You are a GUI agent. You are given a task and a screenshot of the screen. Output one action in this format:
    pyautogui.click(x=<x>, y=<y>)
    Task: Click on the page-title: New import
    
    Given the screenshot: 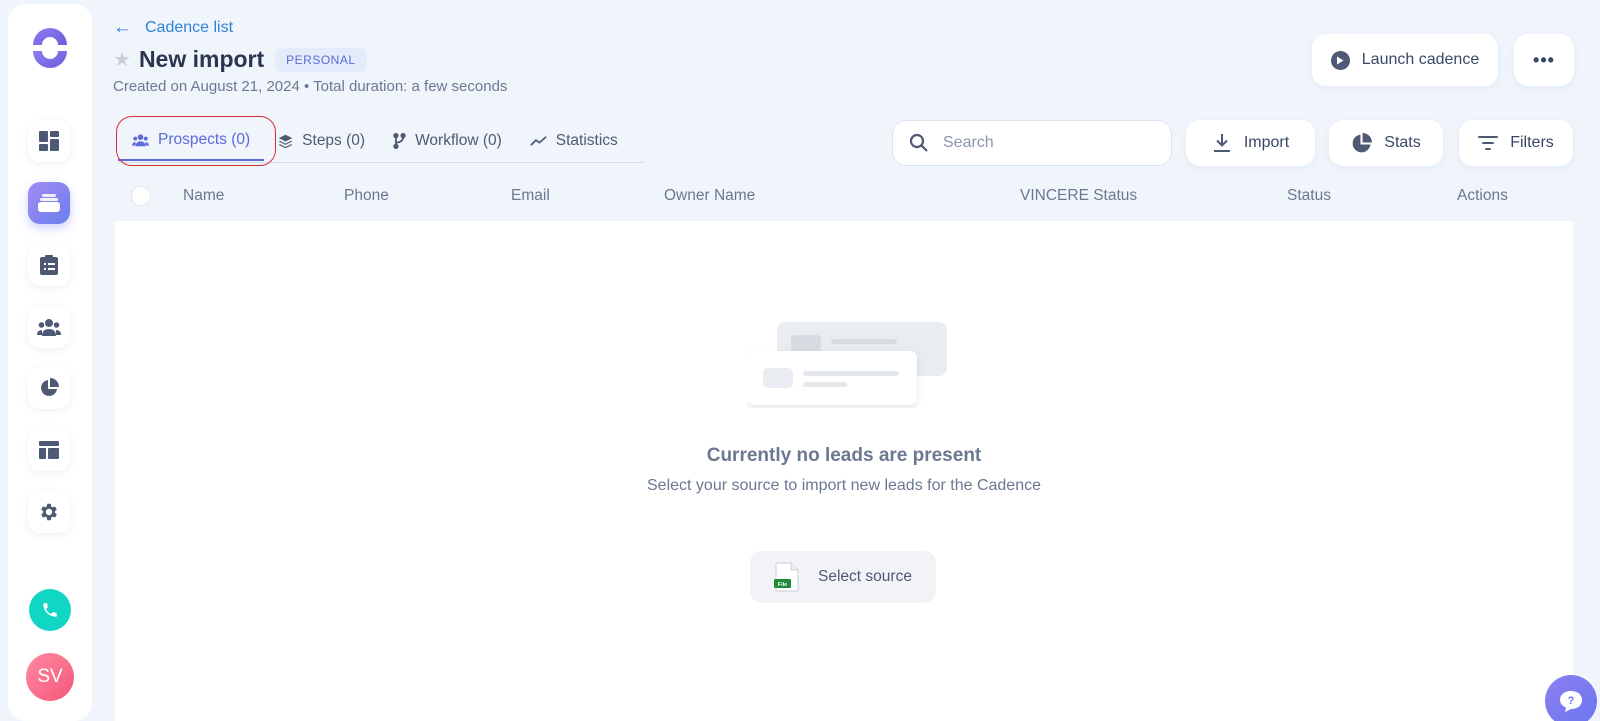 What is the action you would take?
    pyautogui.click(x=201, y=59)
    